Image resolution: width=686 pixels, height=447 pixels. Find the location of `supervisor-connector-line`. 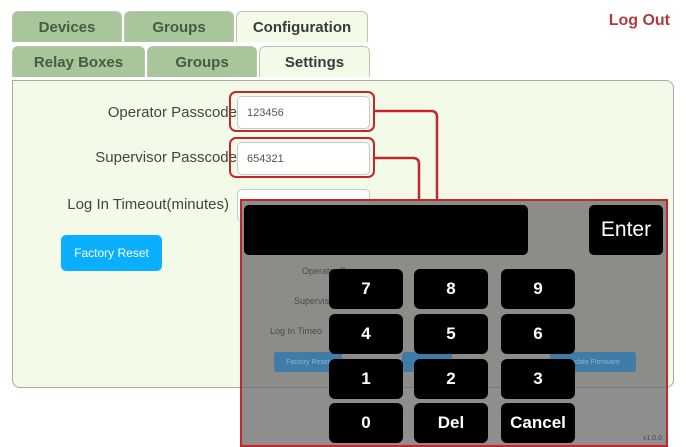

supervisor-connector-line is located at coordinates (398, 178).